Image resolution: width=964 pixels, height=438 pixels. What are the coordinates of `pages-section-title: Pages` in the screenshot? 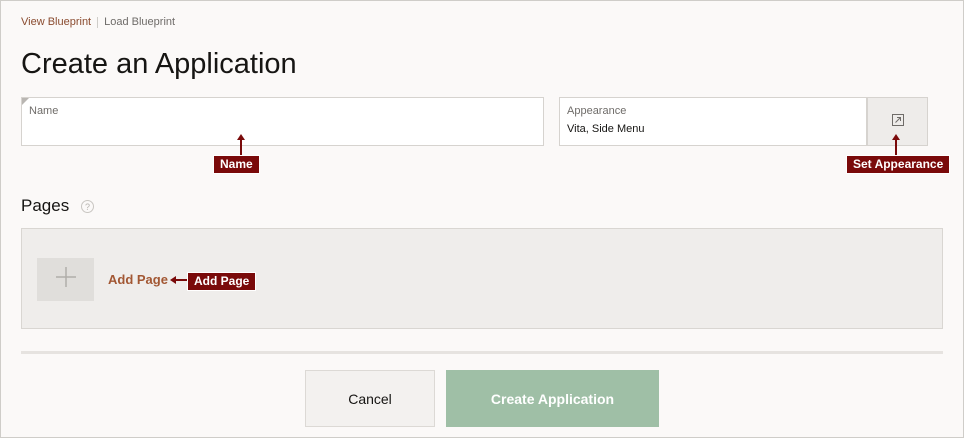 It's located at (45, 205).